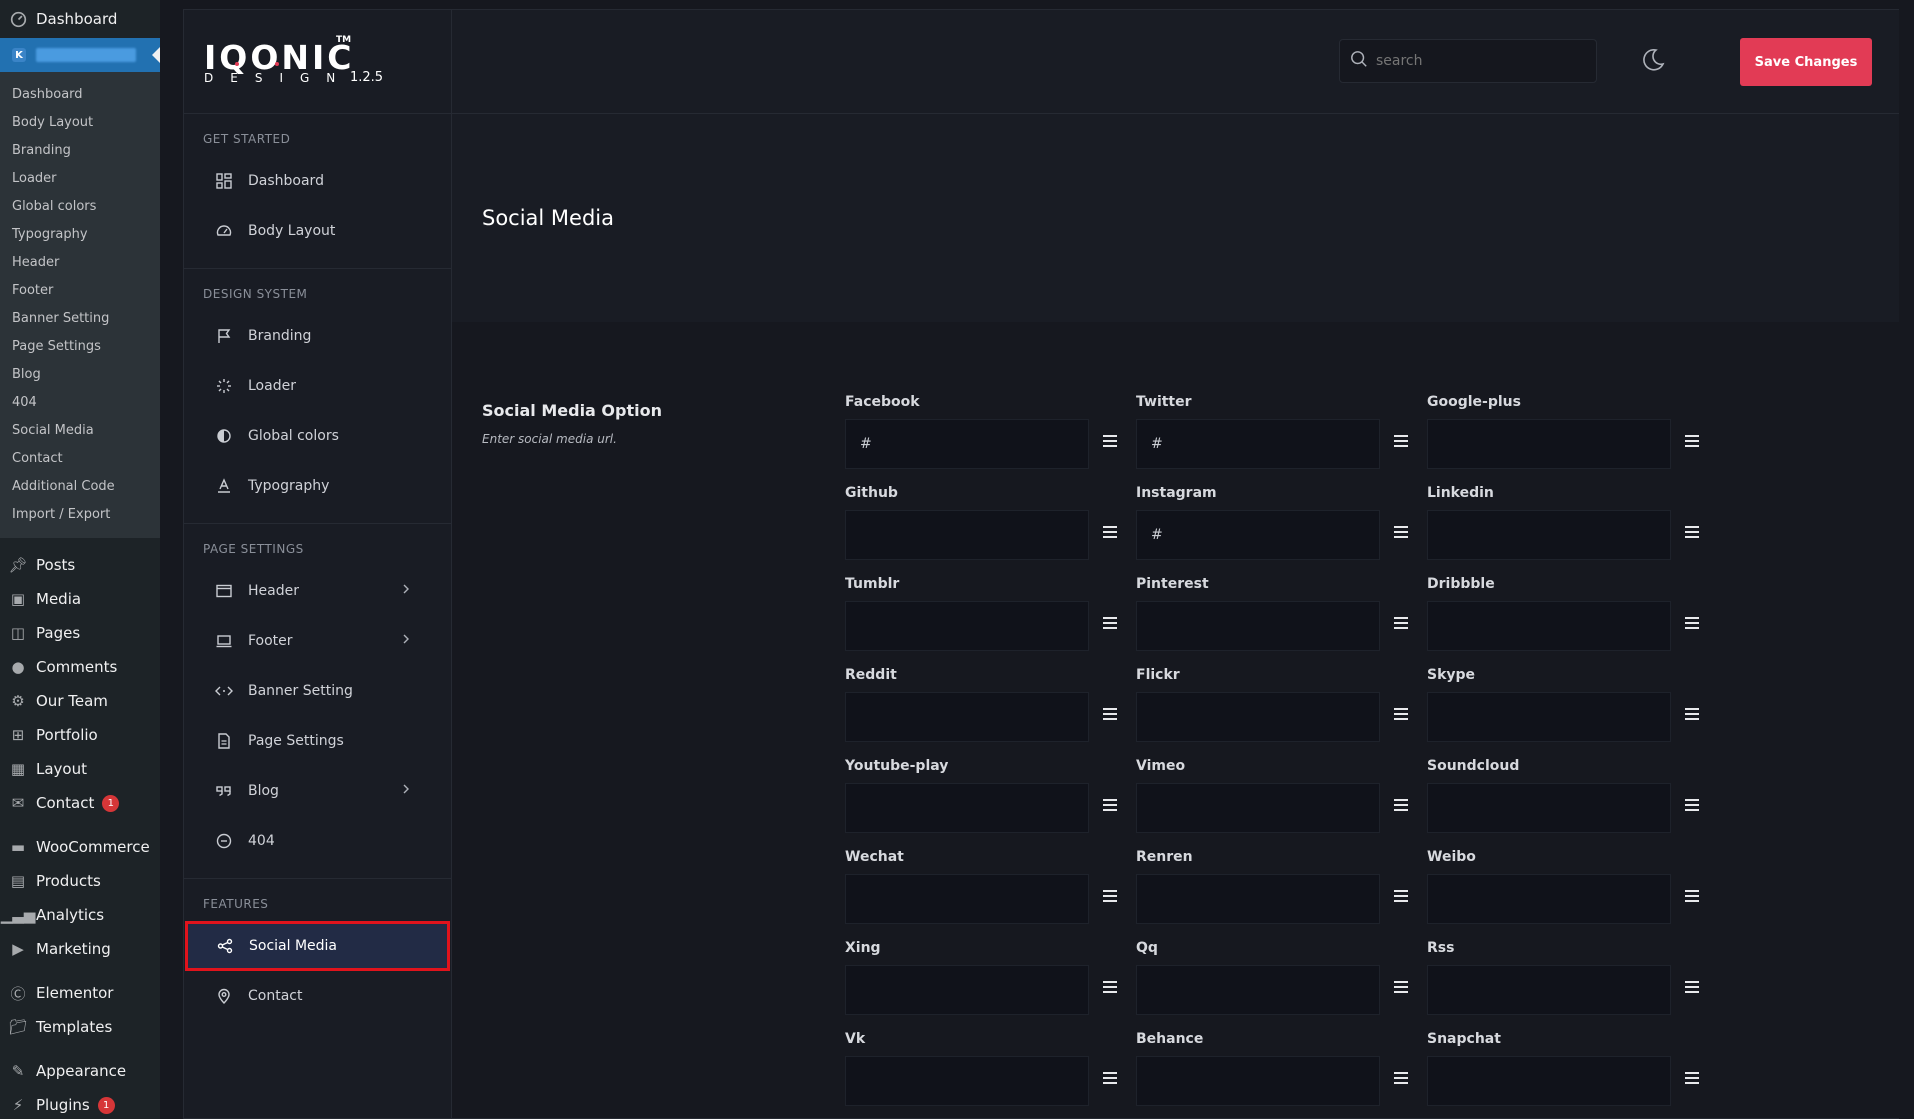 This screenshot has height=1119, width=1914. What do you see at coordinates (80, 122) in the screenshot?
I see `wp-submenu-item: Body Layout` at bounding box center [80, 122].